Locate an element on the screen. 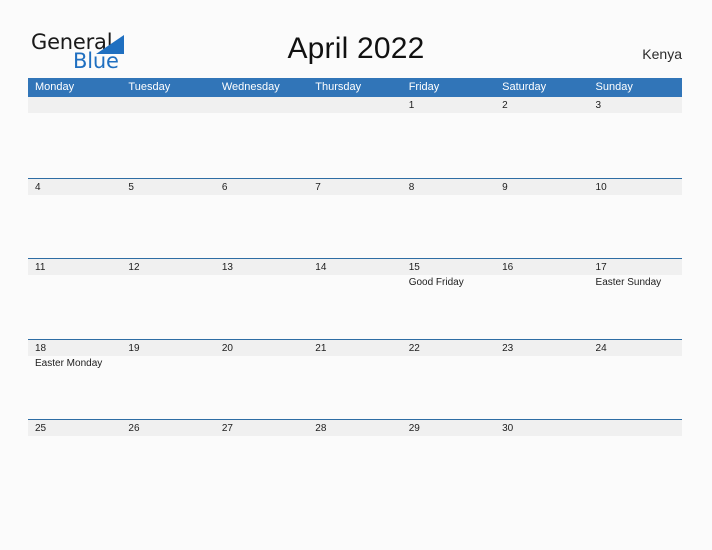 The height and width of the screenshot is (550, 712). day-number: 16 is located at coordinates (508, 268).